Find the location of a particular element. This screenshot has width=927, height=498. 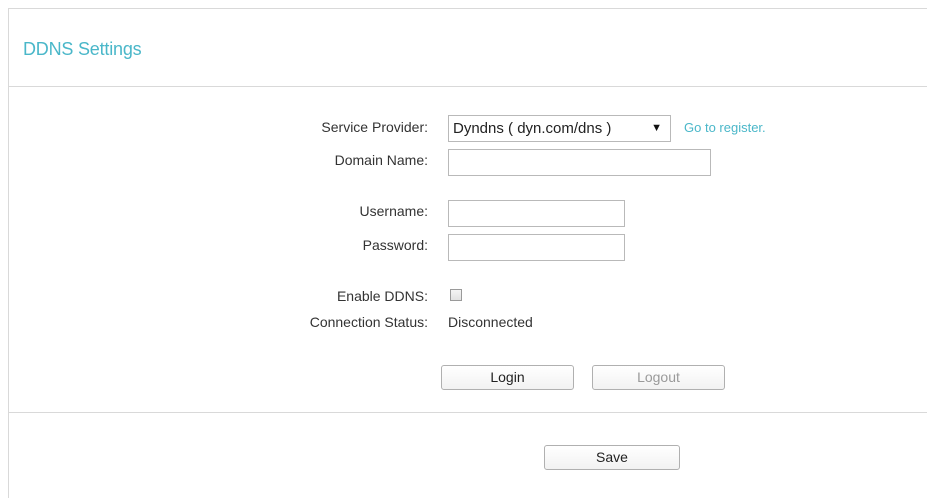

enable-ddns-label: Enable DDNS: is located at coordinates (382, 296).